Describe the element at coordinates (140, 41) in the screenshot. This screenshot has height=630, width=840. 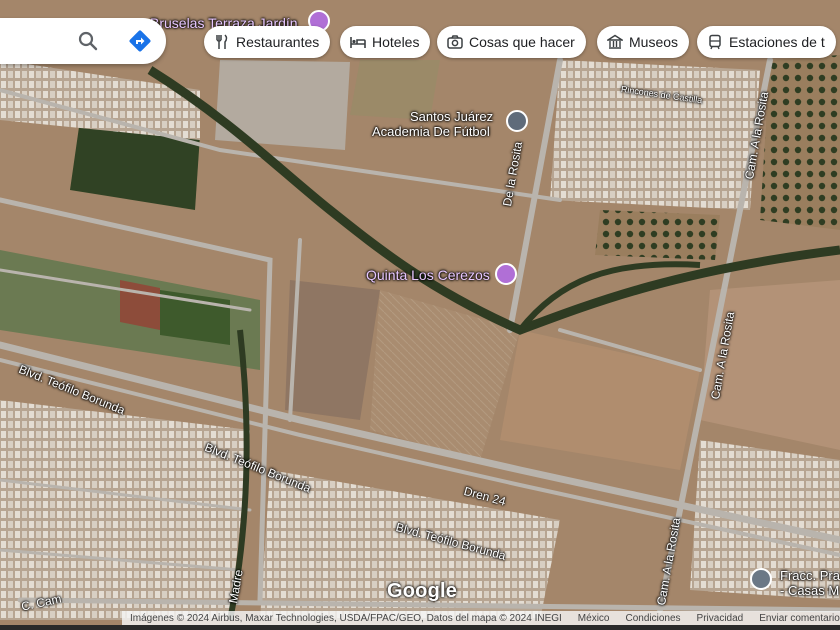
I see `directions-icon` at that location.